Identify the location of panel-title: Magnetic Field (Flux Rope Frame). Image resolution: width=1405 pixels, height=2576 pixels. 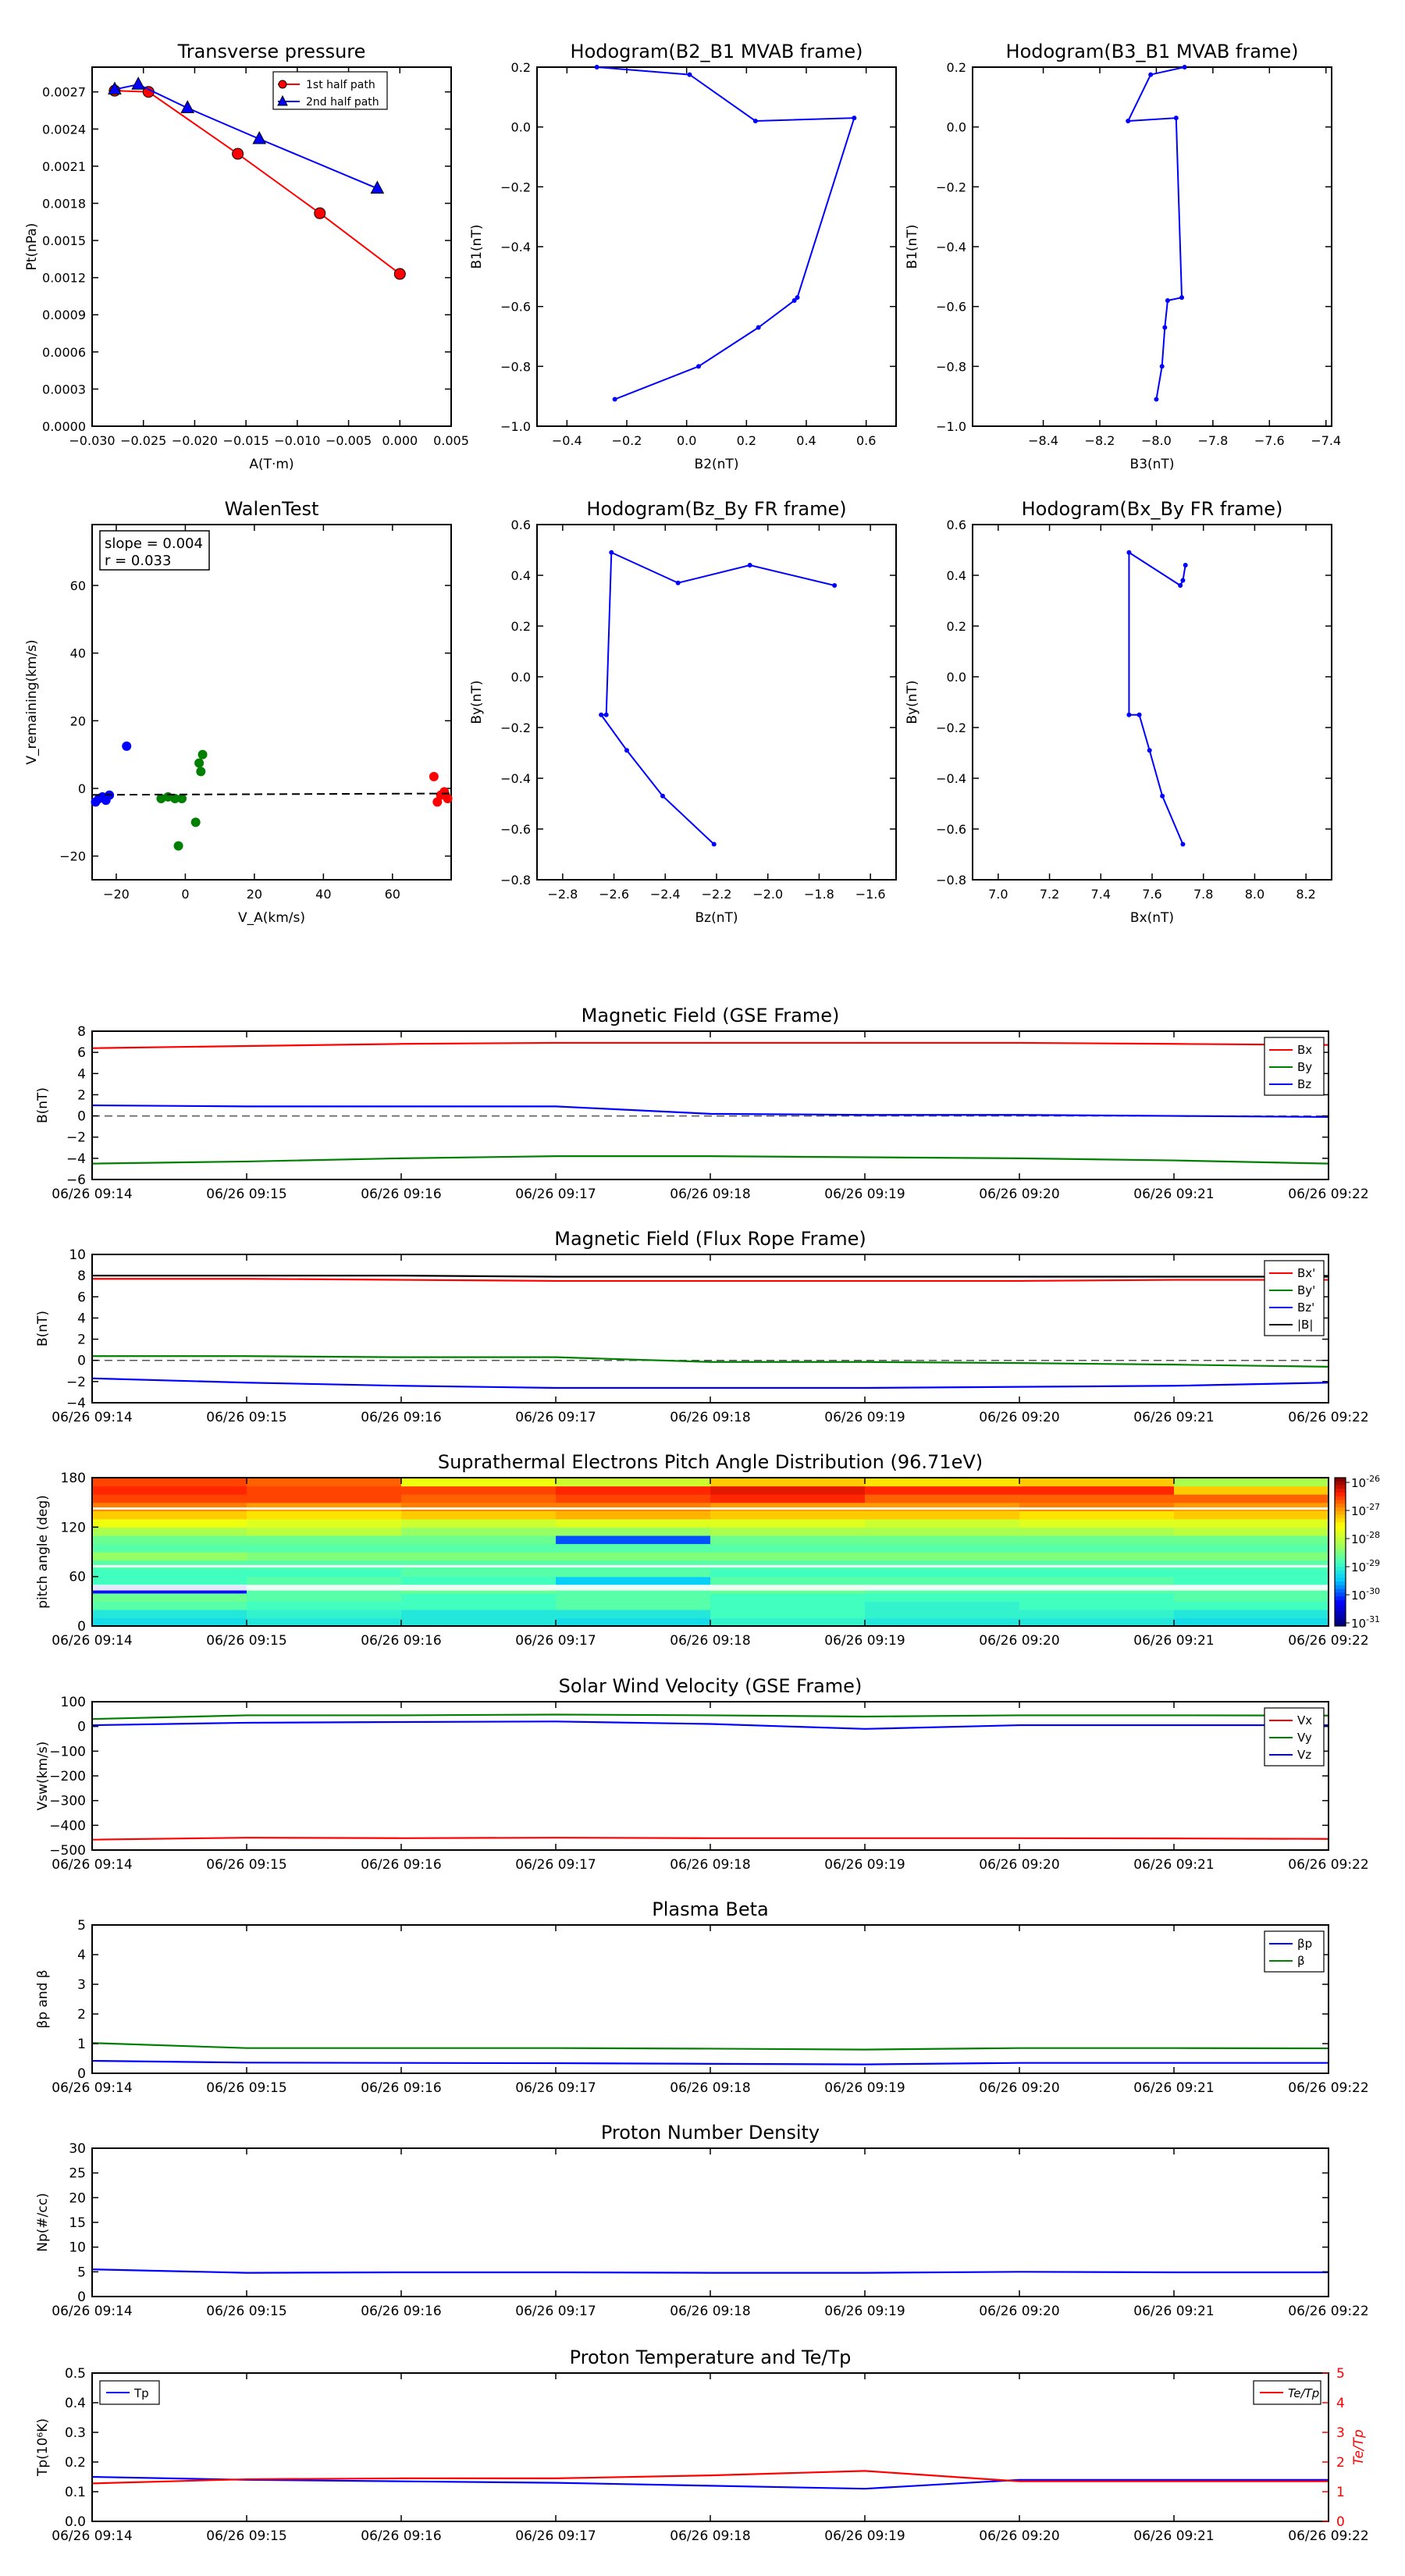
(710, 1239).